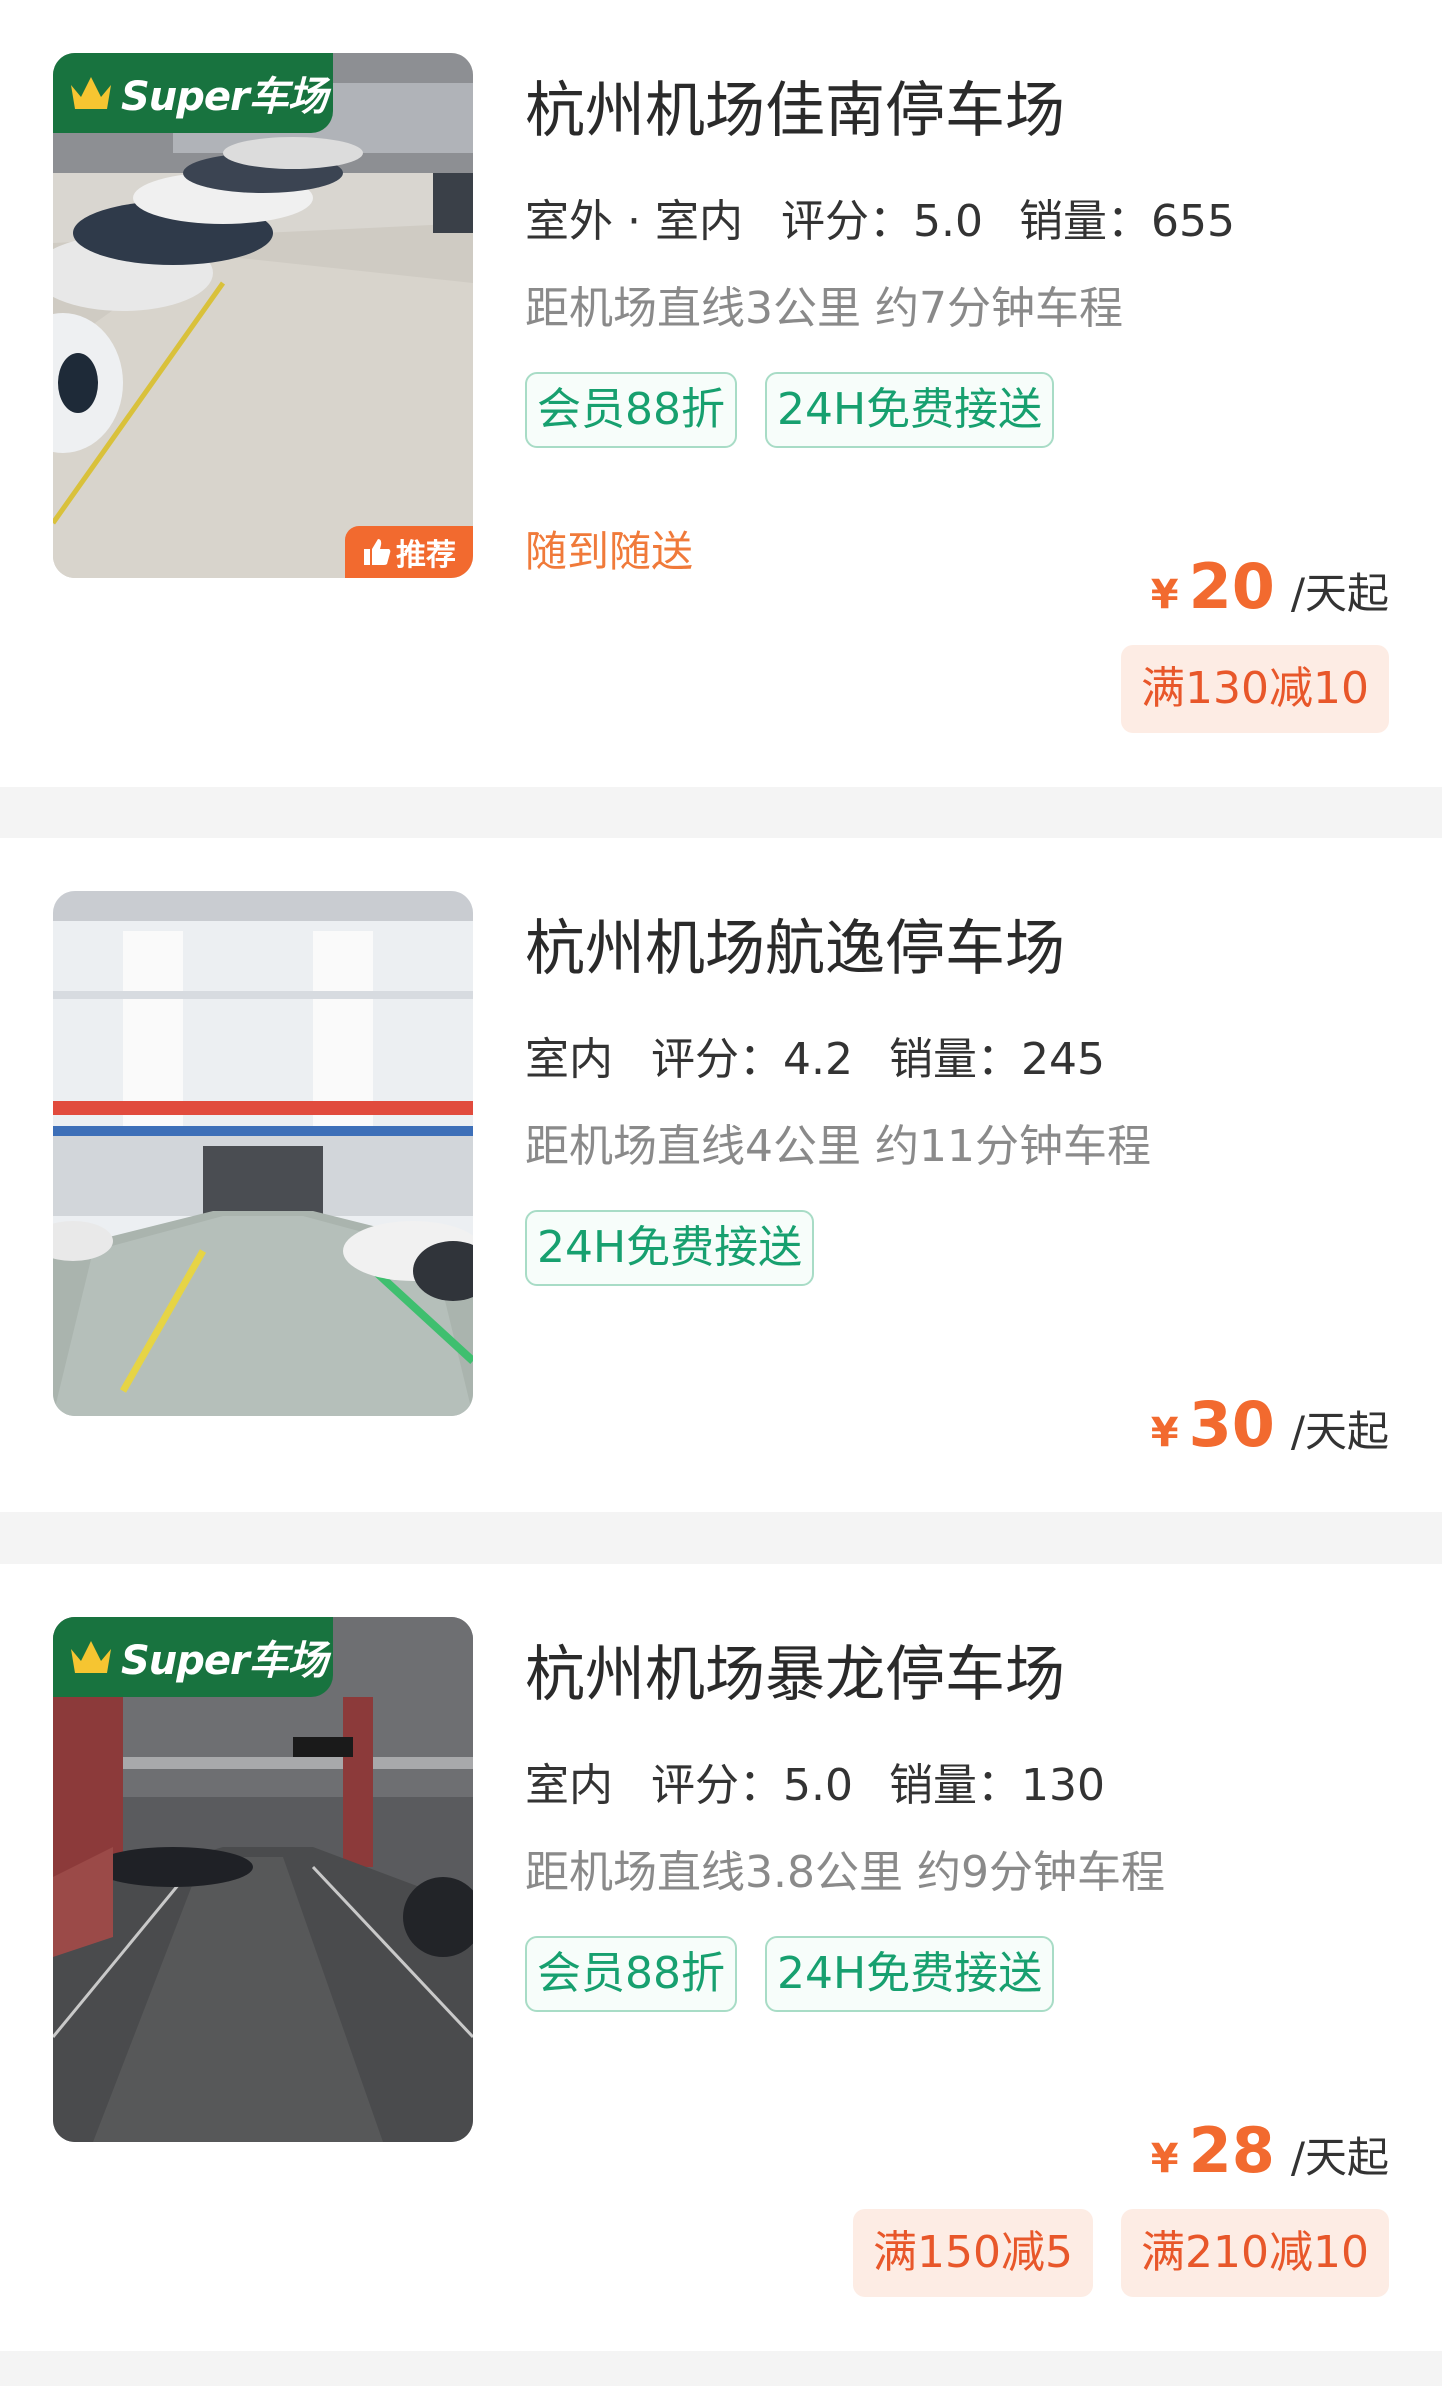 The image size is (1442, 2386). Describe the element at coordinates (973, 2253) in the screenshot. I see `coupon: 满150减5` at that location.